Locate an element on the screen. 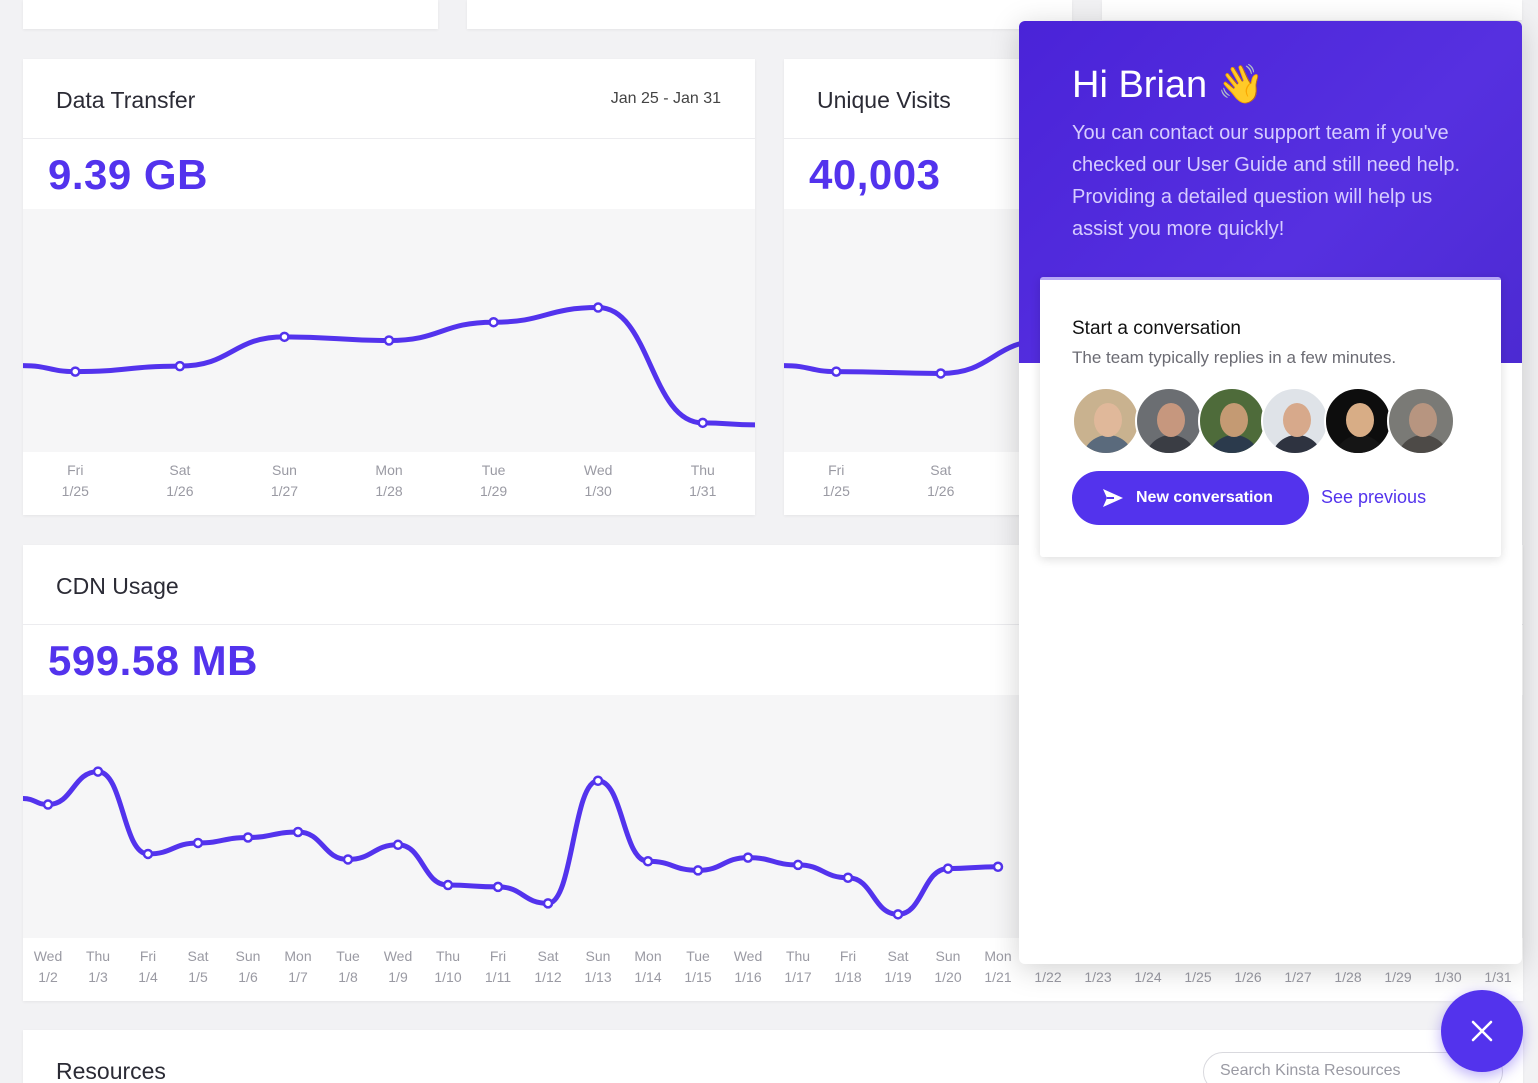 The height and width of the screenshot is (1083, 1538). x-axis-tick: Sun 1/6 is located at coordinates (248, 969).